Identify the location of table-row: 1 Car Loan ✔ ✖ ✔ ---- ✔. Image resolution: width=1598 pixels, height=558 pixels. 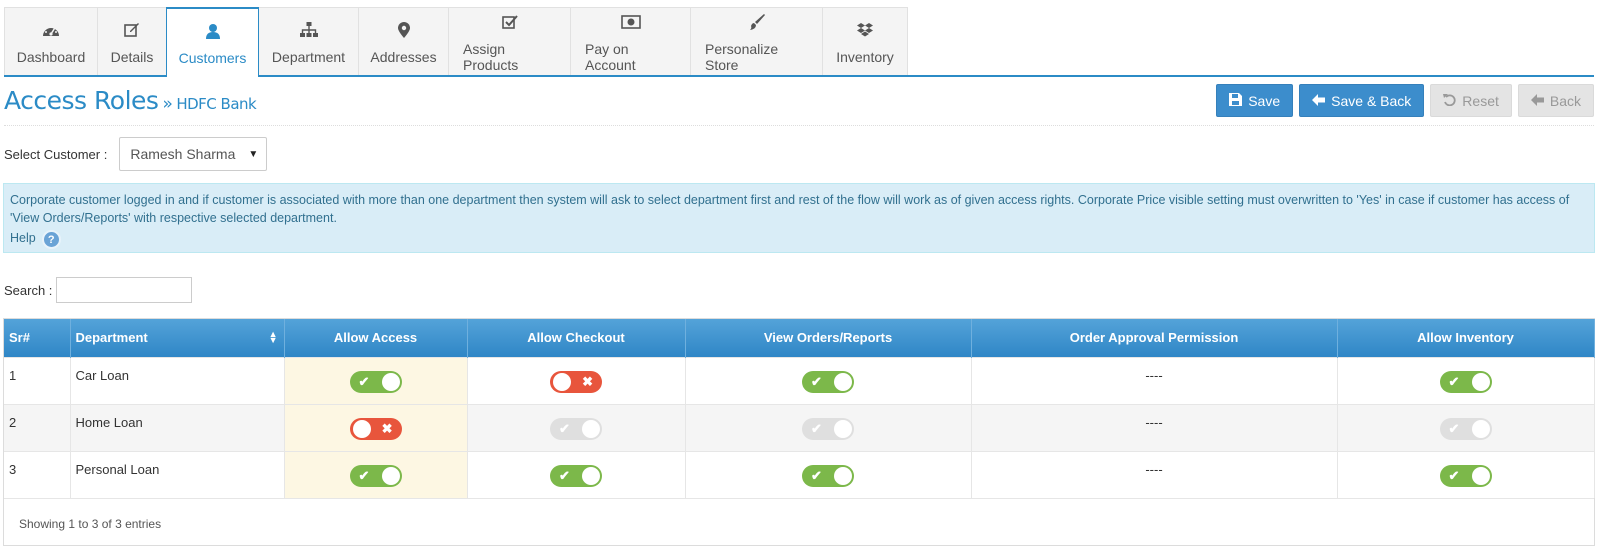
(799, 380).